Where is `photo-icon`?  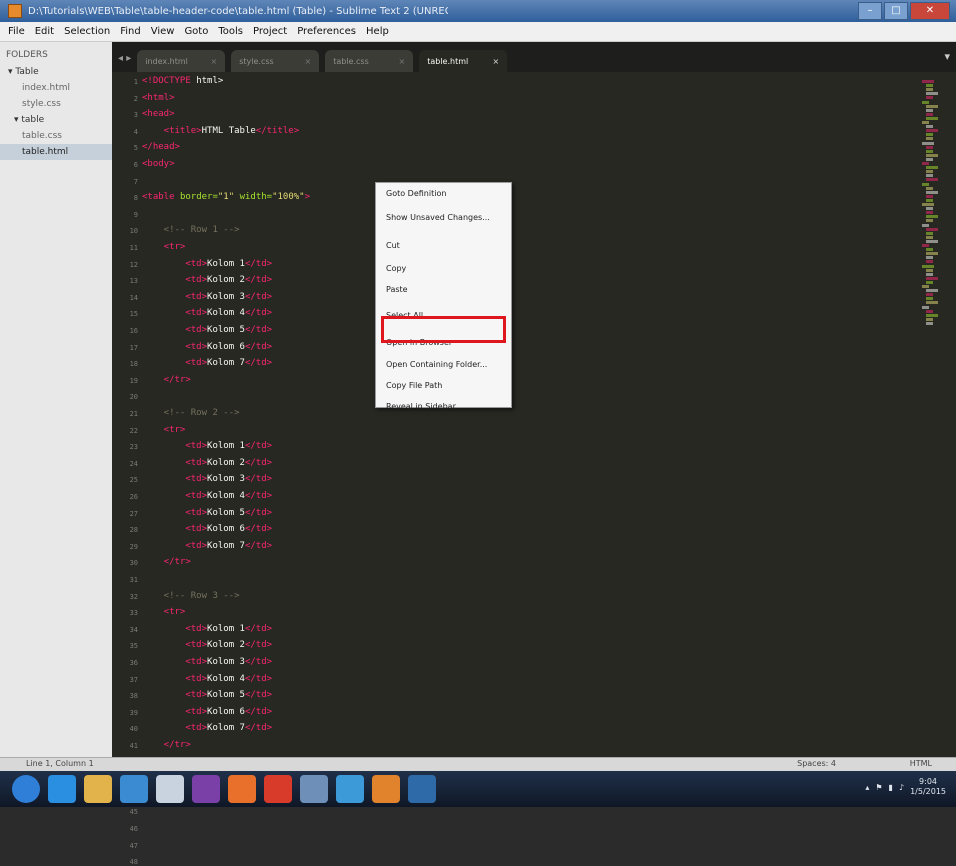 photo-icon is located at coordinates (350, 789).